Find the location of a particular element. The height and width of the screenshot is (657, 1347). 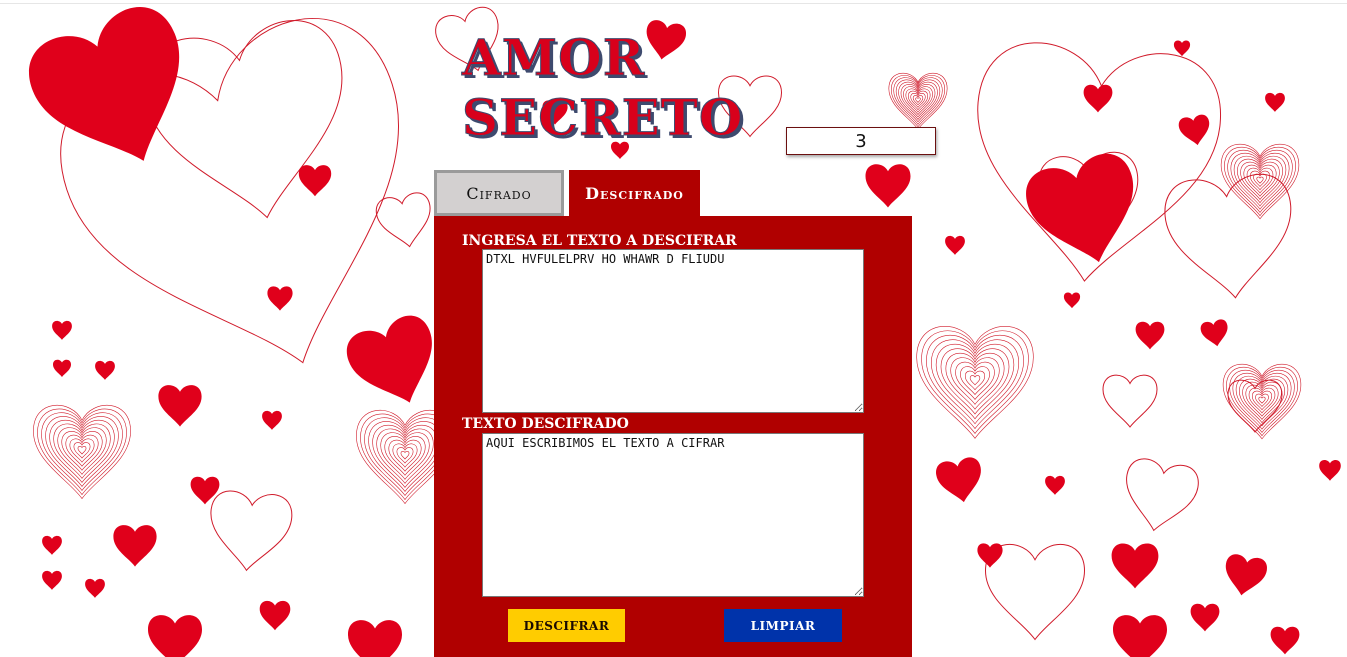

tab-descifrado: Descifrado is located at coordinates (634, 193).